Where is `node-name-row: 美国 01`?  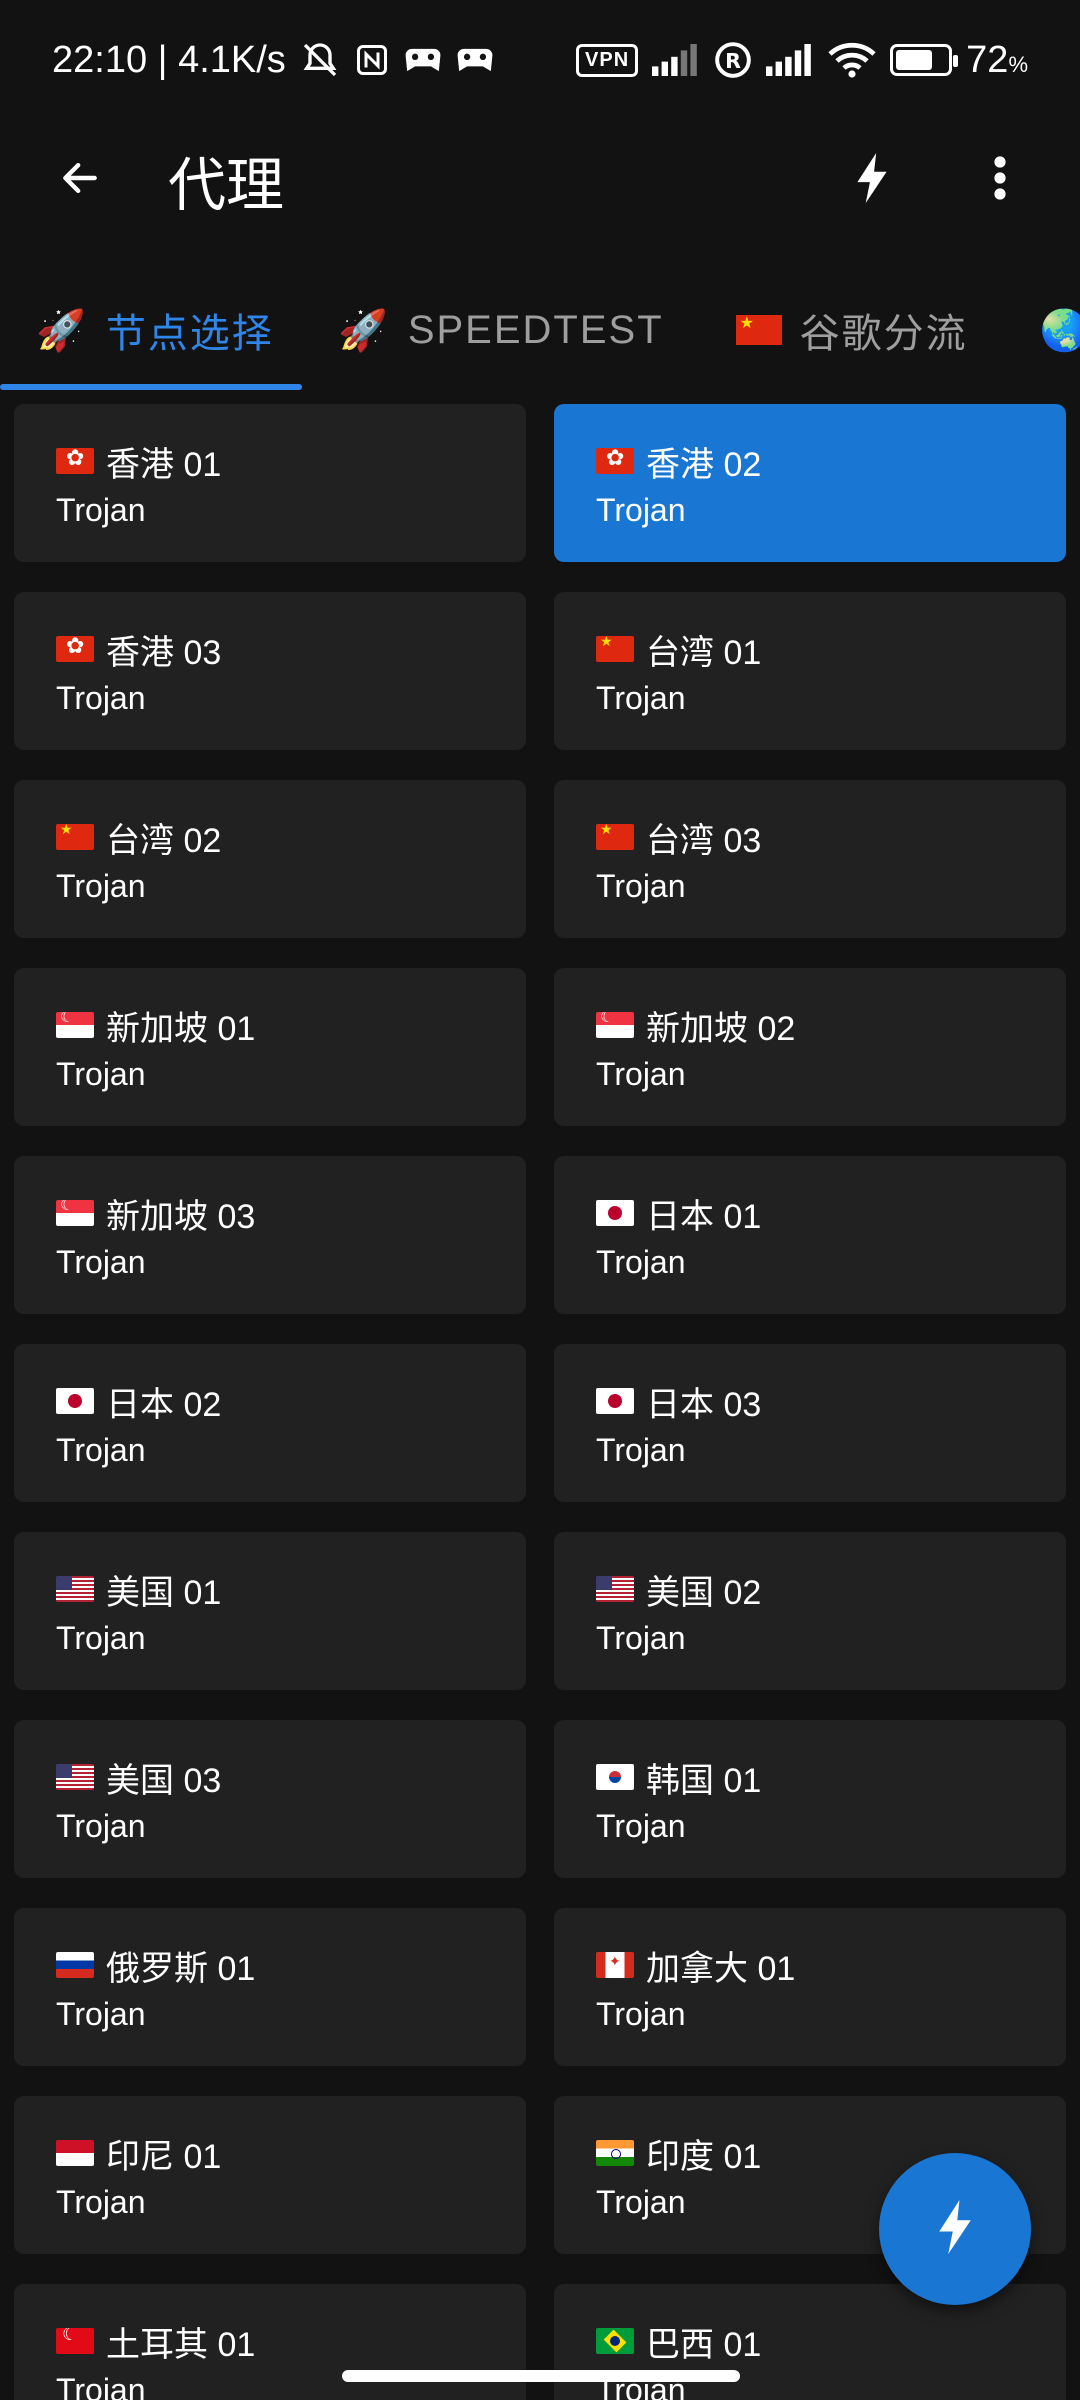 node-name-row: 美国 01 is located at coordinates (291, 1589).